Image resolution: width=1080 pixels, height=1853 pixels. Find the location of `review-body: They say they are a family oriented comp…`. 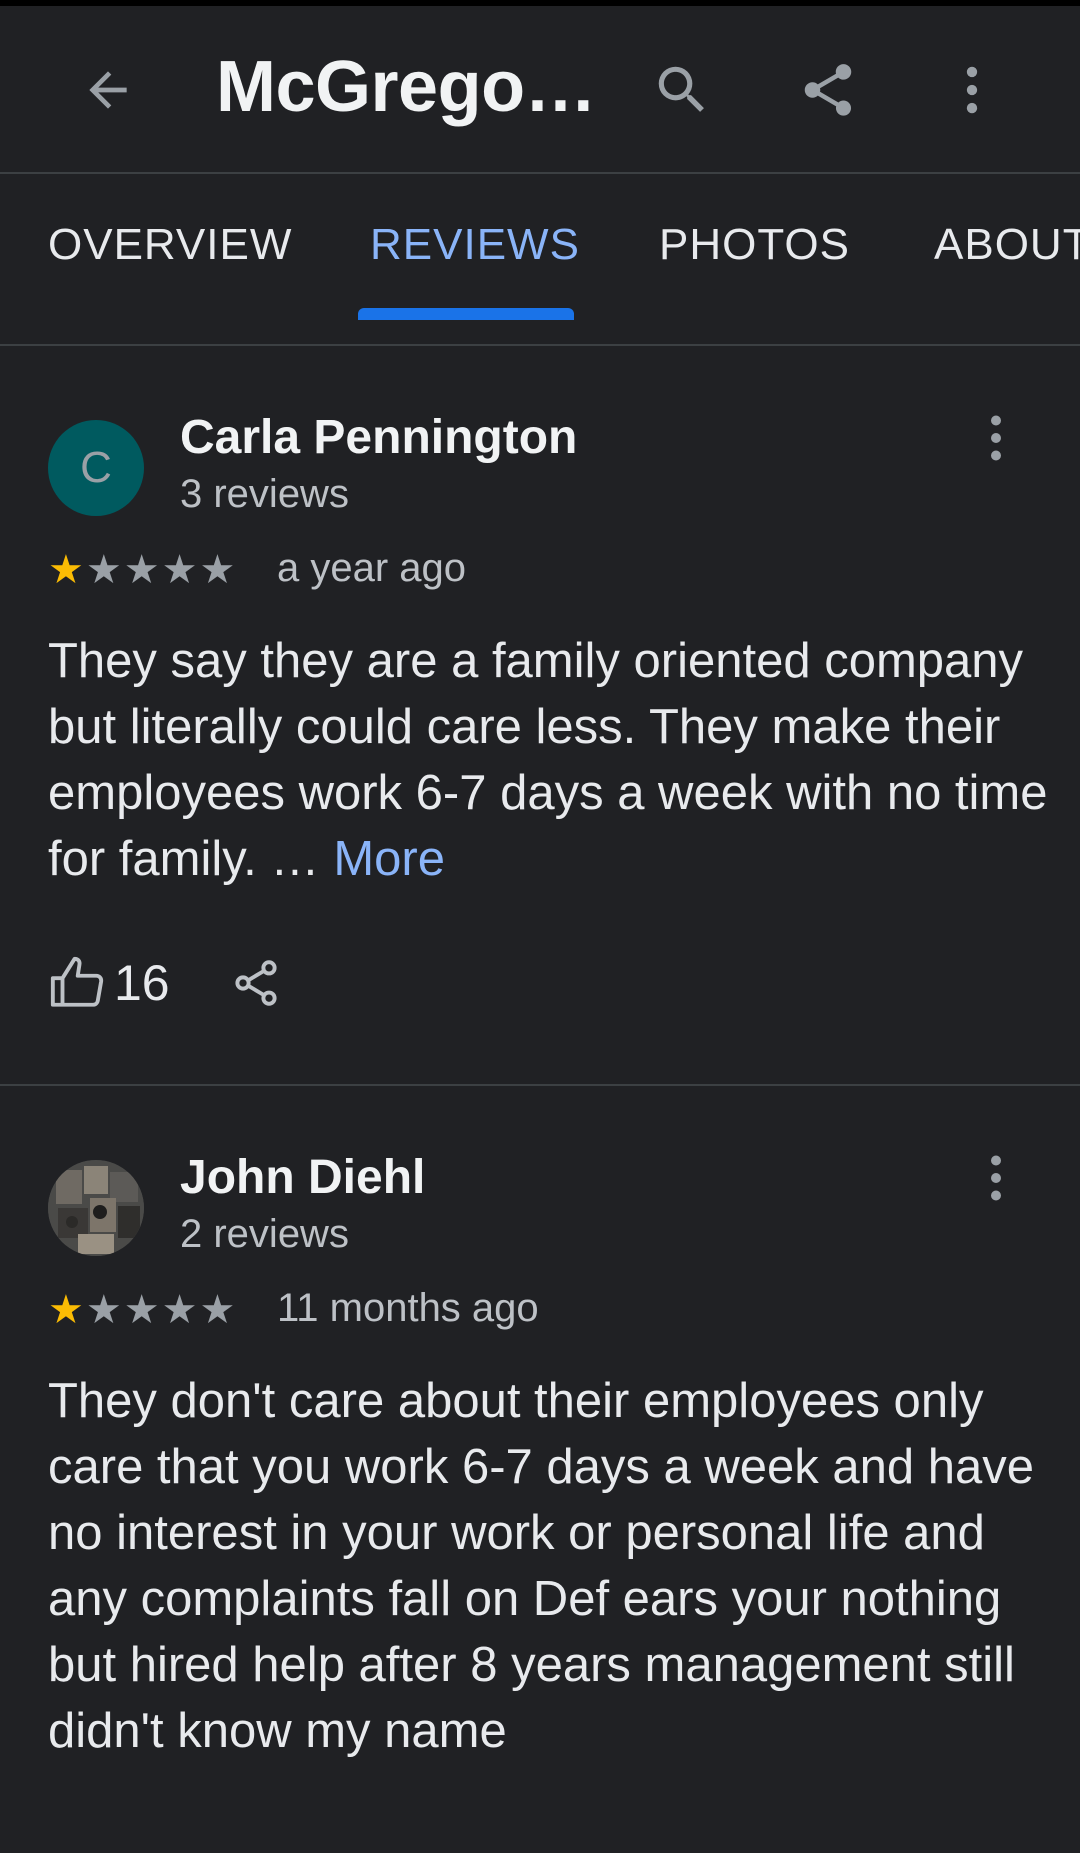

review-body: They say they are a family oriented comp… is located at coordinates (548, 760).